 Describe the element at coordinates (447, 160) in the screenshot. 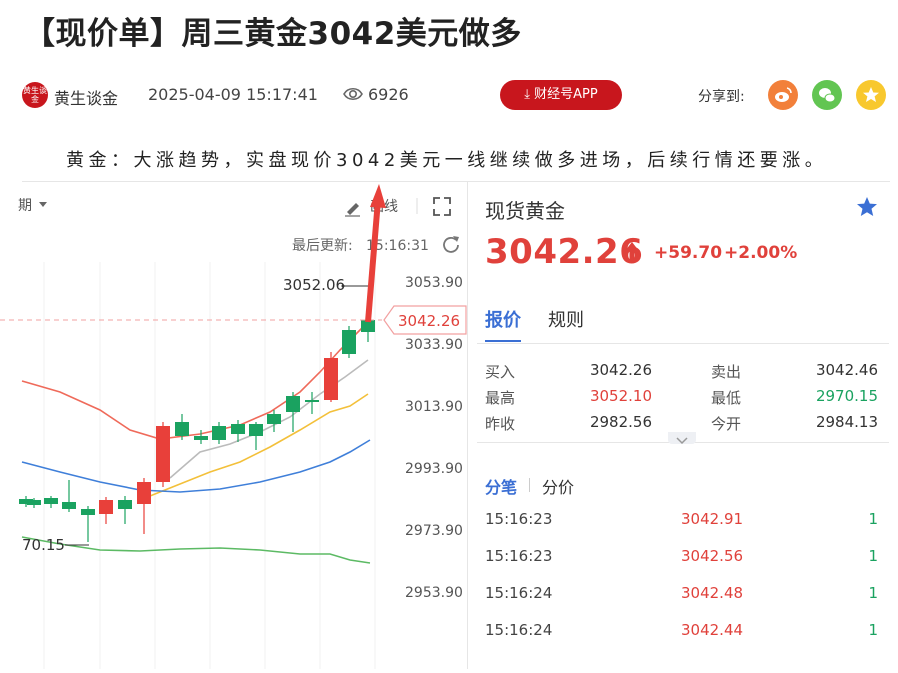

I see `article-summary: 黄金：大涨趋势，实盘现价3042美元一线继续做多进场，后续行情还要涨。` at that location.